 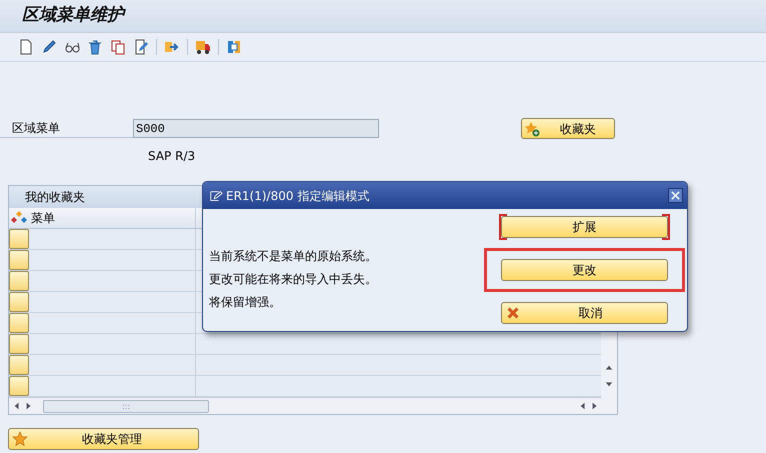 I want to click on star-add-icon, so click(x=532, y=128).